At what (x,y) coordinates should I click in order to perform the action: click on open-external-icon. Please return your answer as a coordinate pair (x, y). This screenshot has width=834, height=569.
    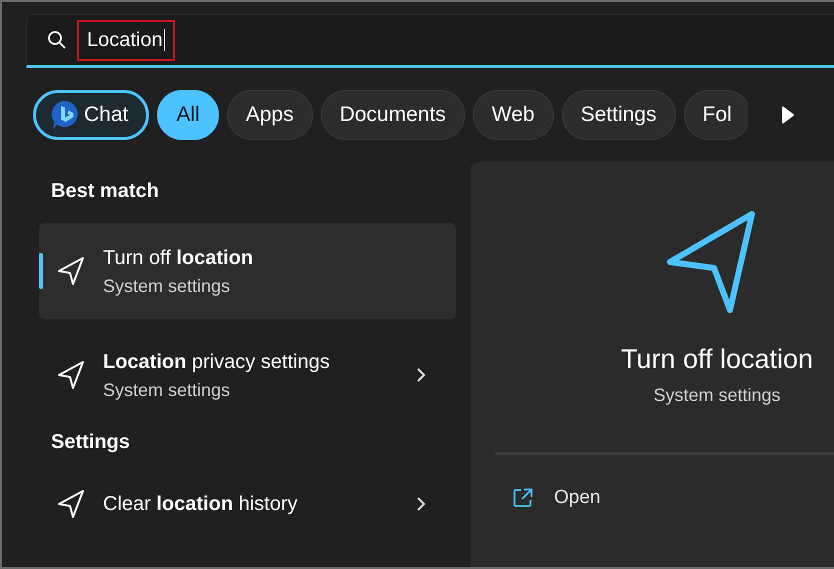
    Looking at the image, I should click on (523, 498).